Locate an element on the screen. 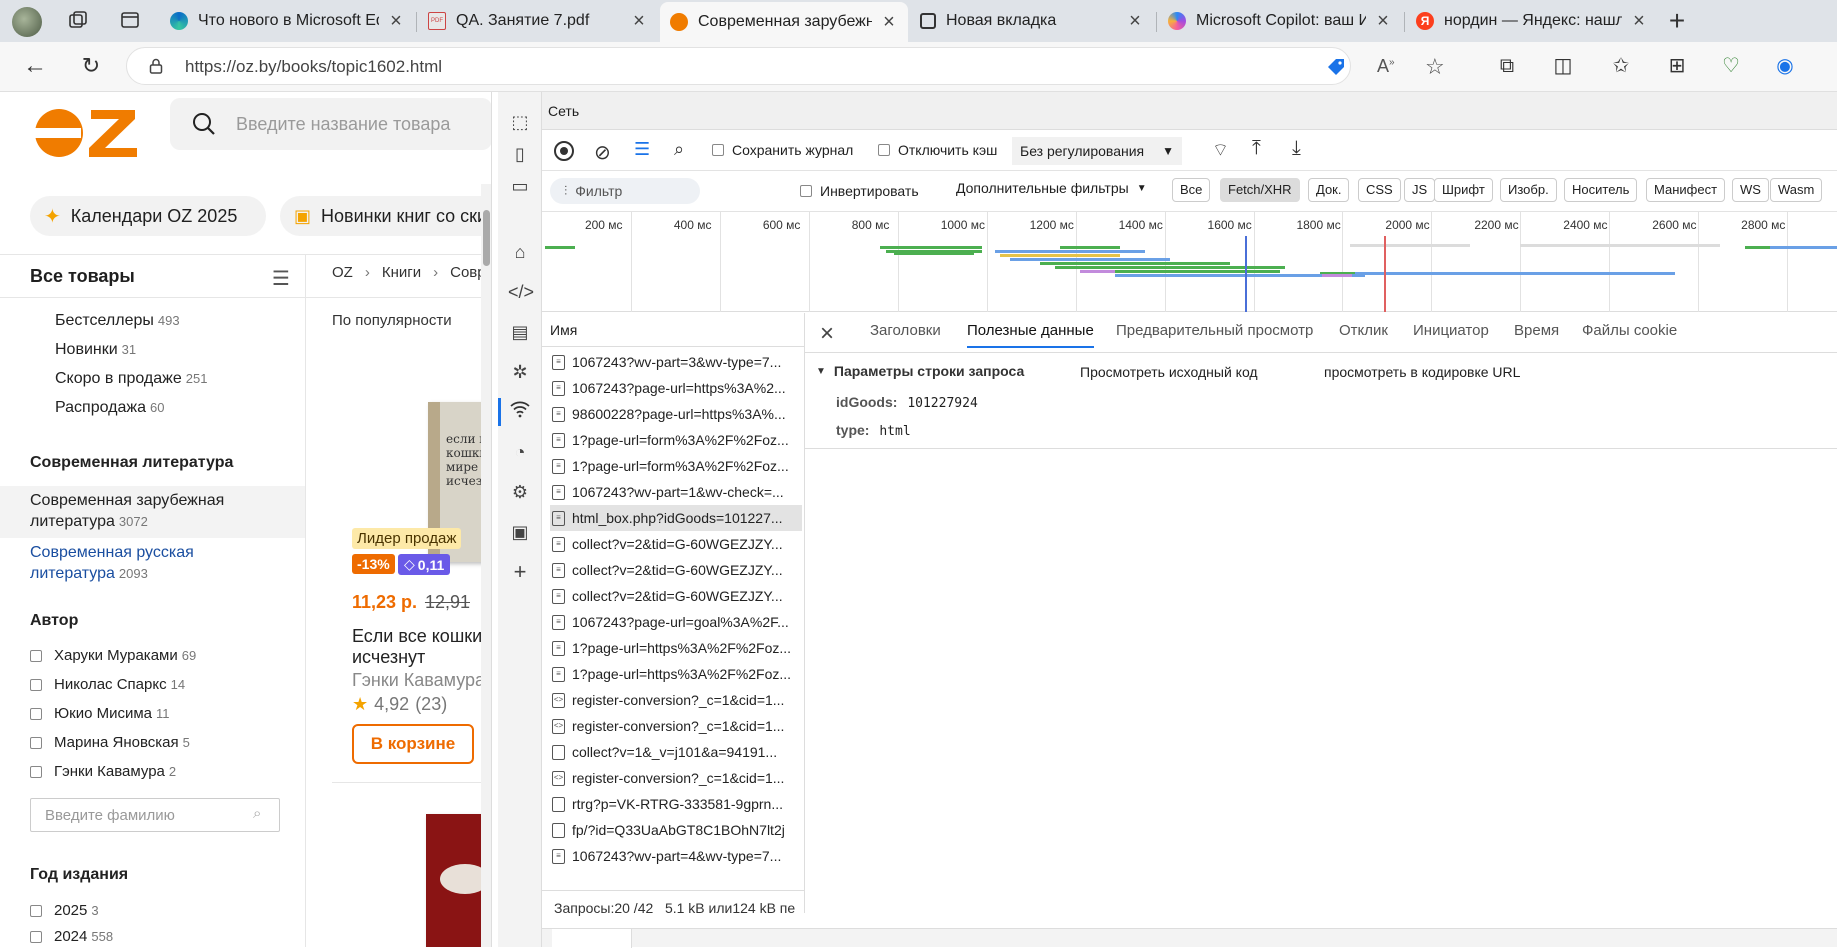  in-cart-button: В корзине is located at coordinates (413, 744).